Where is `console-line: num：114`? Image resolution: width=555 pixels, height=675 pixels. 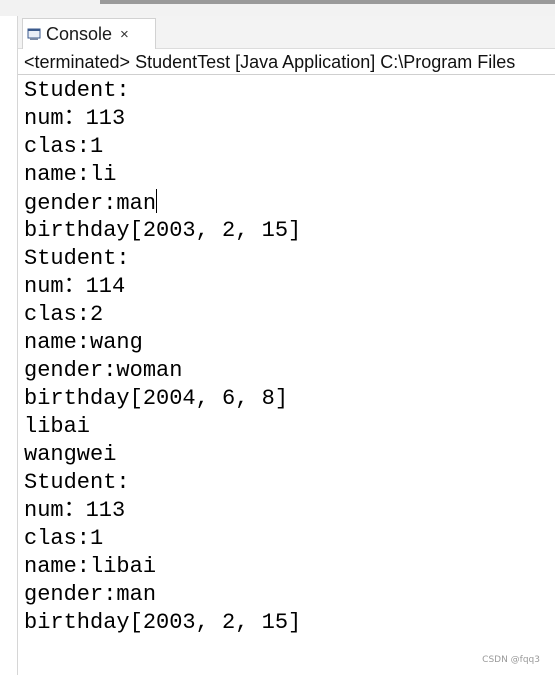 console-line: num：114 is located at coordinates (289, 287).